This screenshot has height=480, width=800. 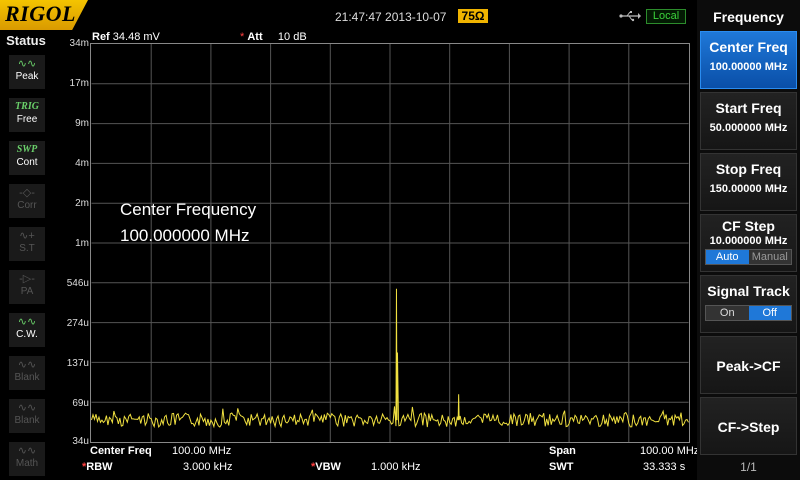 I want to click on swt-value: 33.333 s, so click(x=664, y=467).